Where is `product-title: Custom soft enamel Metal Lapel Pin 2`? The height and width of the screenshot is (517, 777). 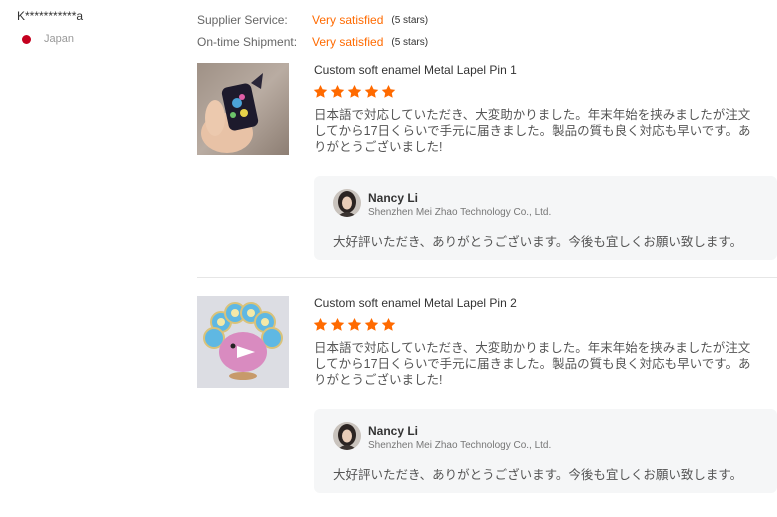 product-title: Custom soft enamel Metal Lapel Pin 2 is located at coordinates (415, 303).